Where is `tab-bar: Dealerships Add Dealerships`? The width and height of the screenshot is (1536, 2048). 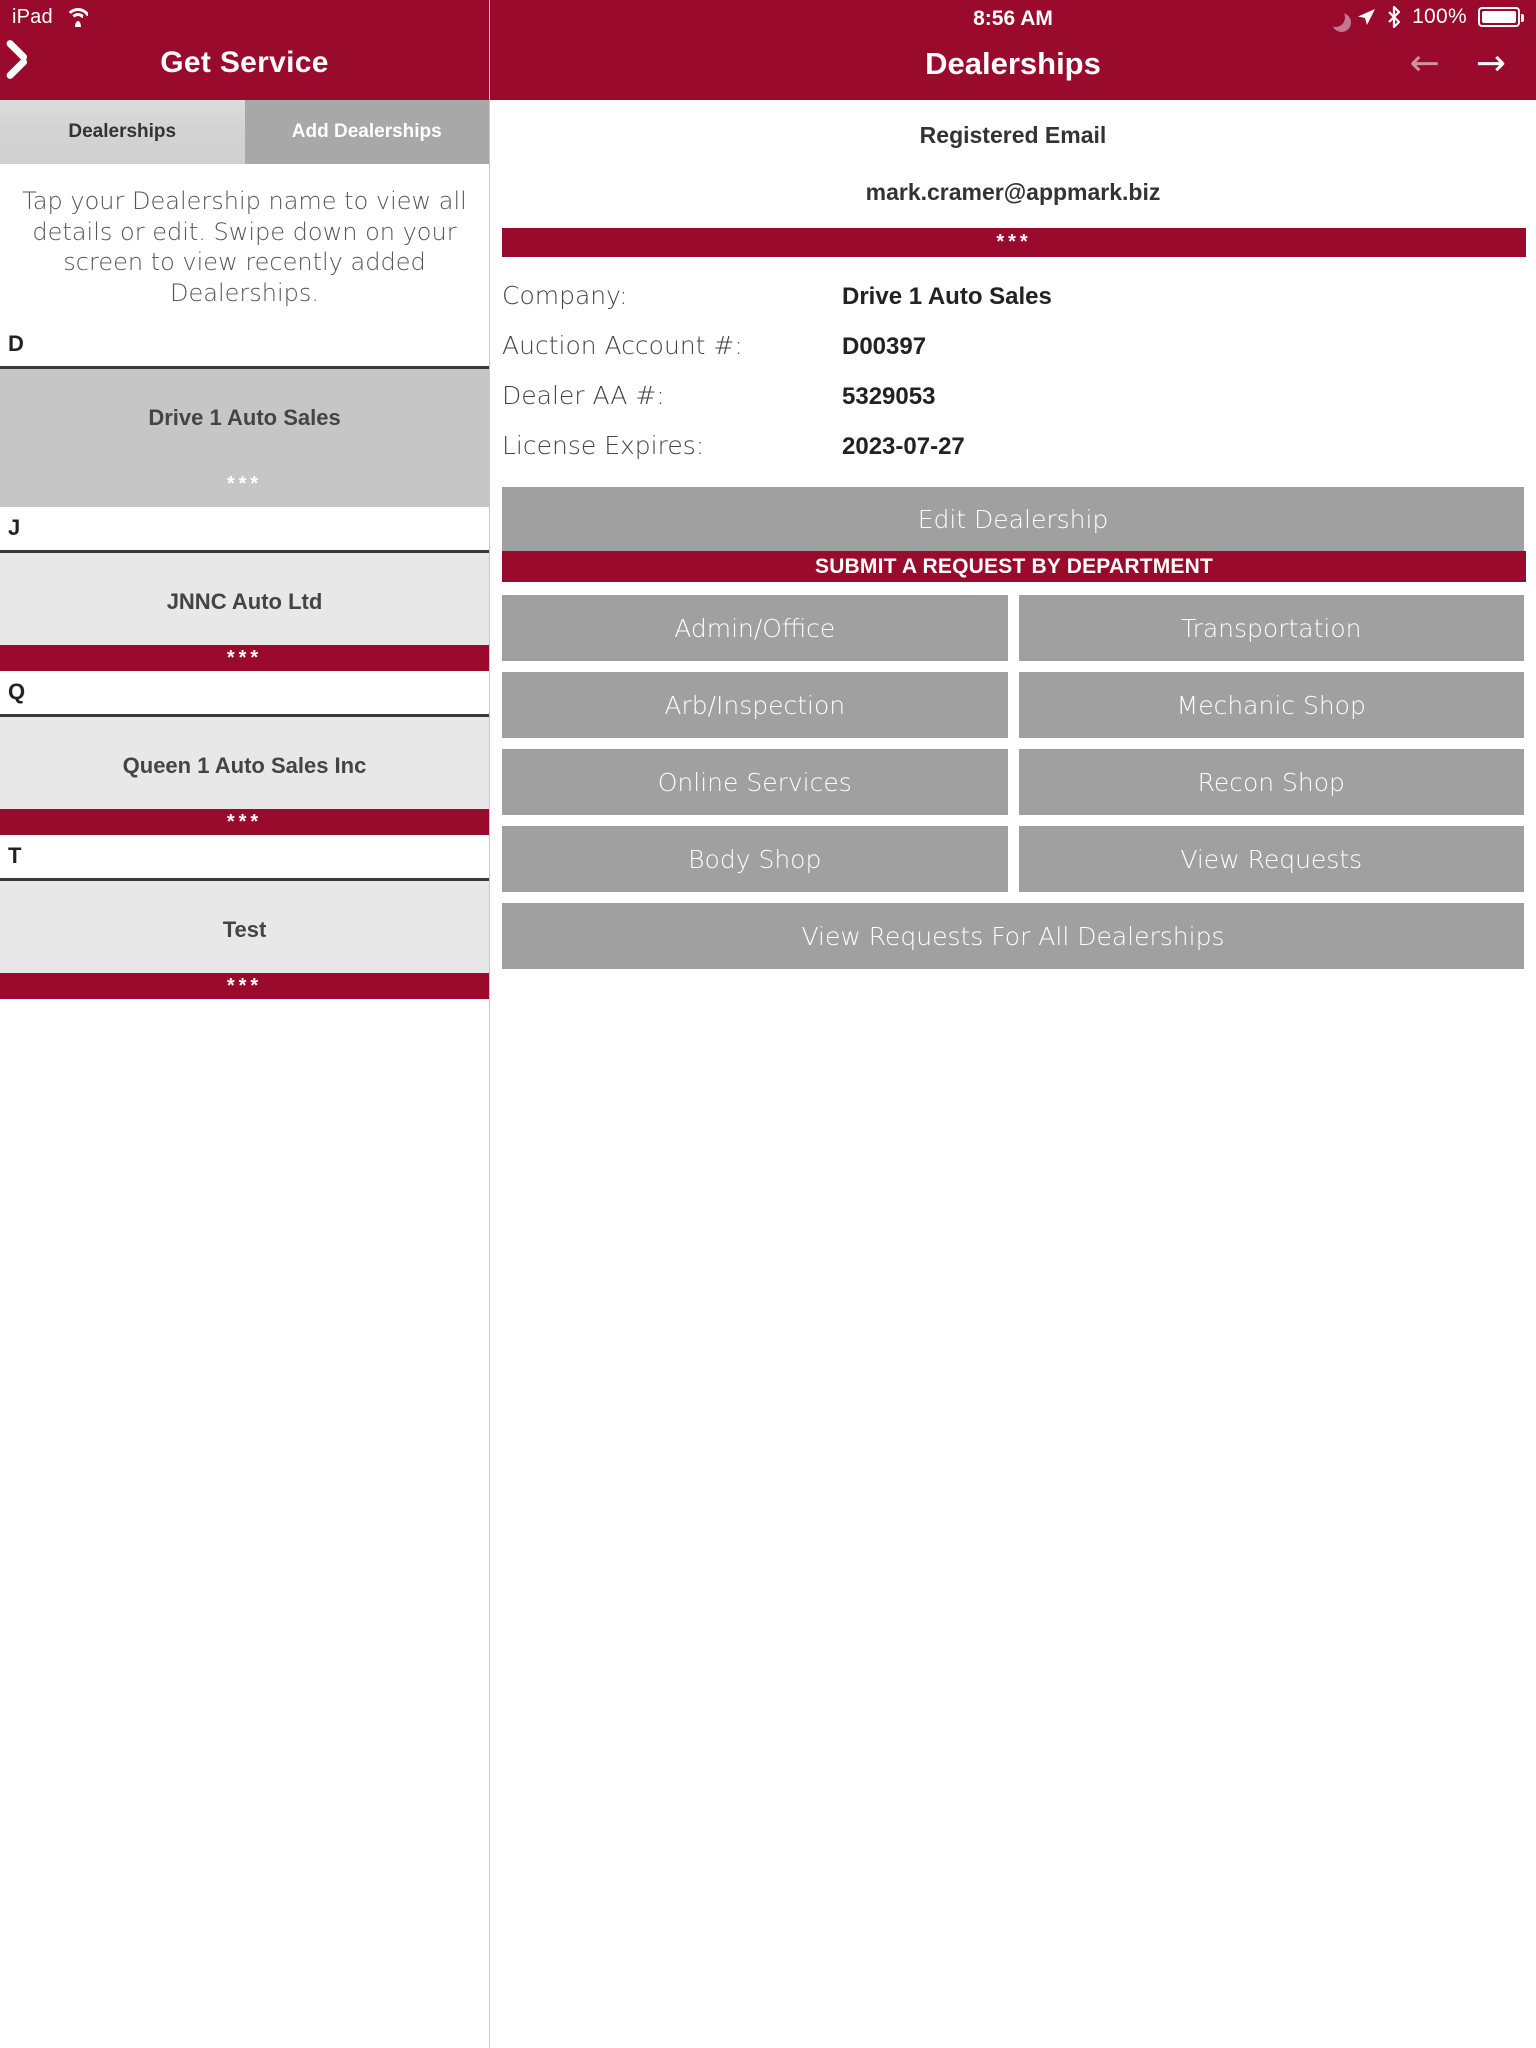
tab-bar: Dealerships Add Dealerships is located at coordinates (244, 132).